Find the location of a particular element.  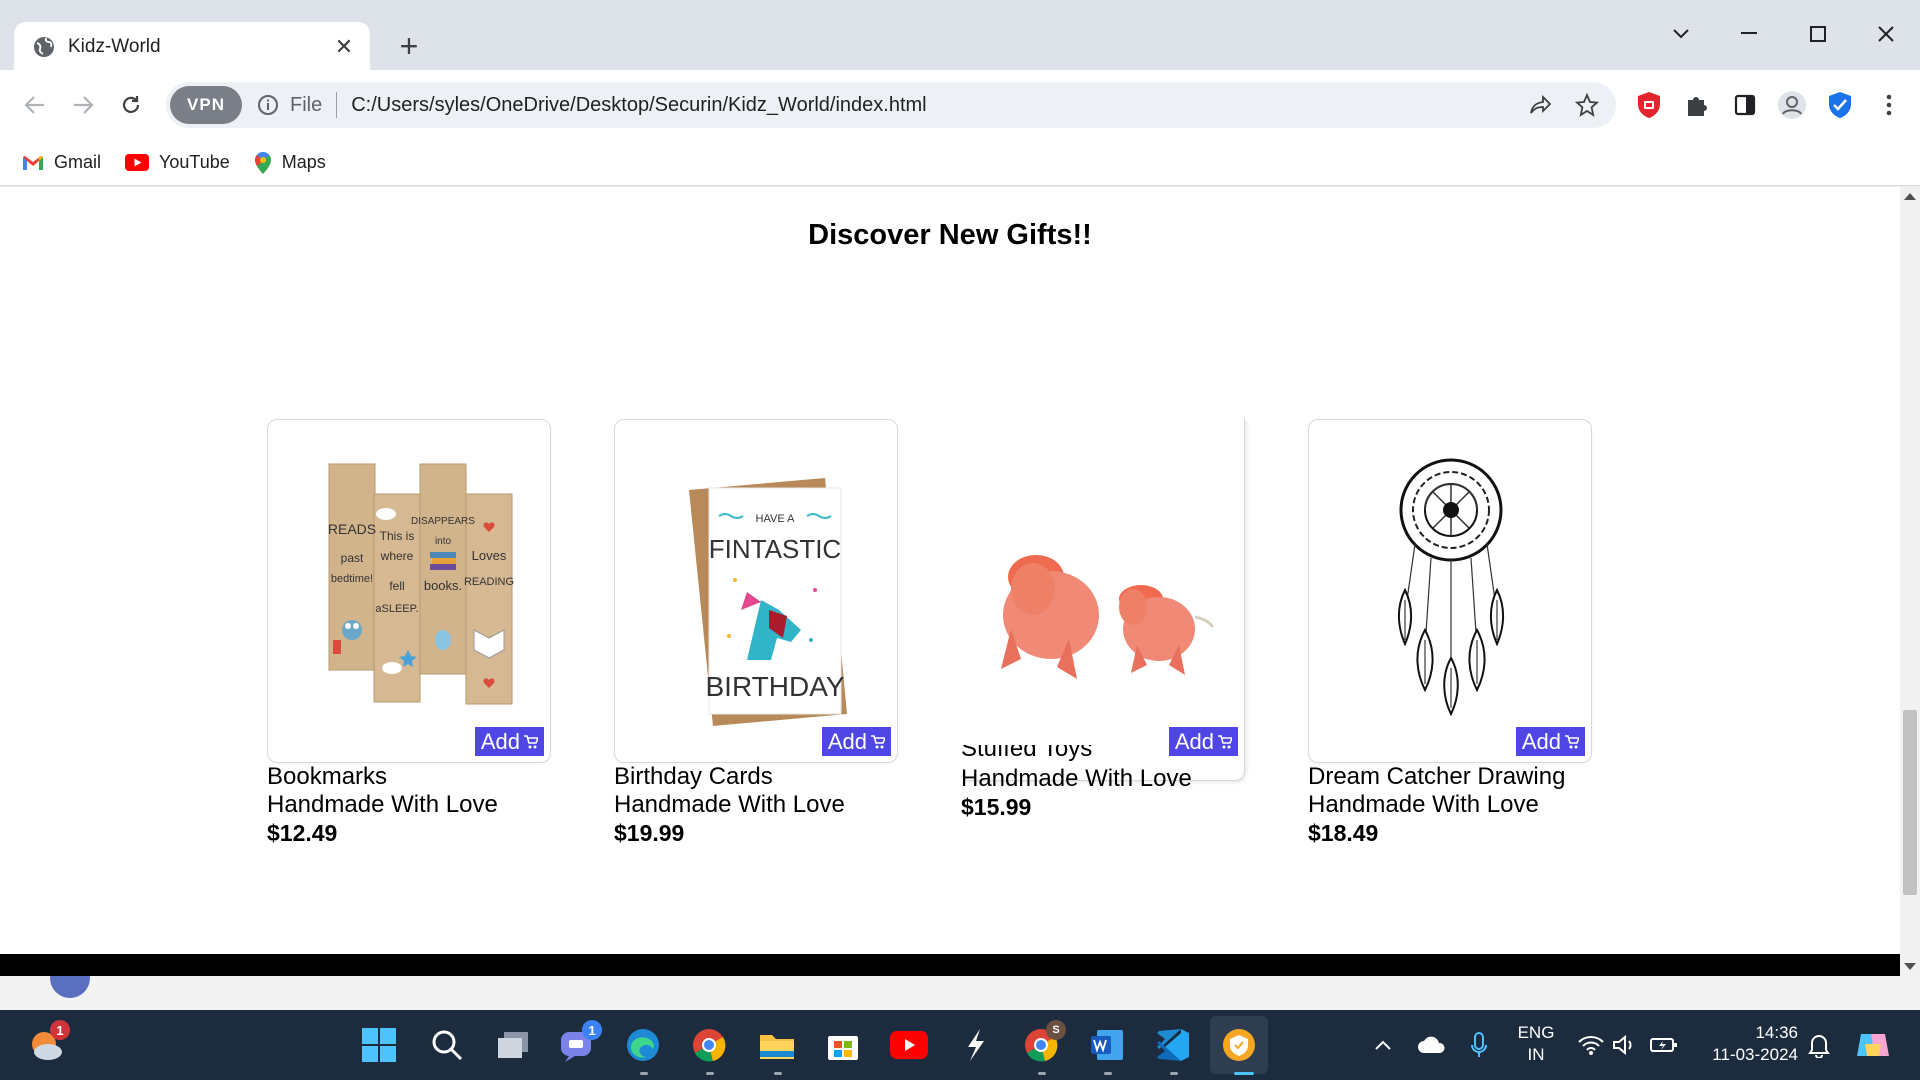

bookmark-label: YouTube is located at coordinates (194, 162).